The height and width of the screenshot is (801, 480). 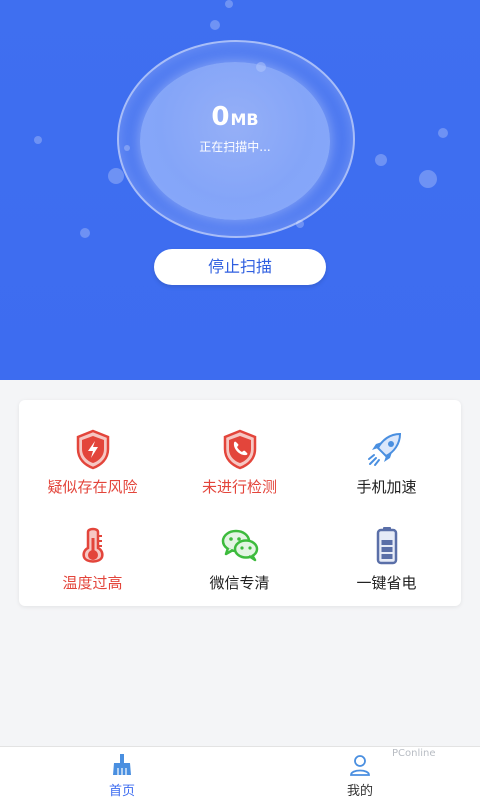 What do you see at coordinates (220, 117) in the screenshot?
I see `scan-size-value: 0` at bounding box center [220, 117].